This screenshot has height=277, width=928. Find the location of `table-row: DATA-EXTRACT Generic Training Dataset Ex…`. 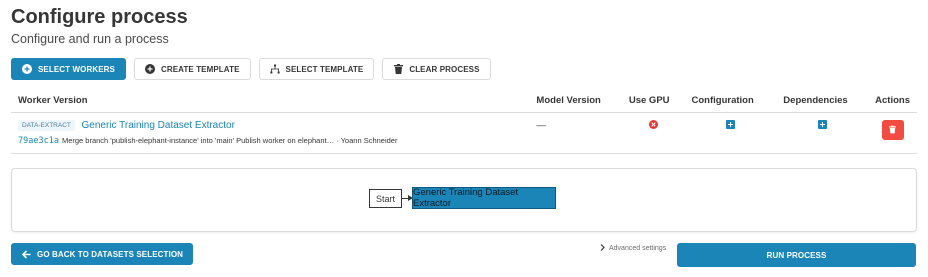

table-row: DATA-EXTRACT Generic Training Dataset Ex… is located at coordinates (464, 133).